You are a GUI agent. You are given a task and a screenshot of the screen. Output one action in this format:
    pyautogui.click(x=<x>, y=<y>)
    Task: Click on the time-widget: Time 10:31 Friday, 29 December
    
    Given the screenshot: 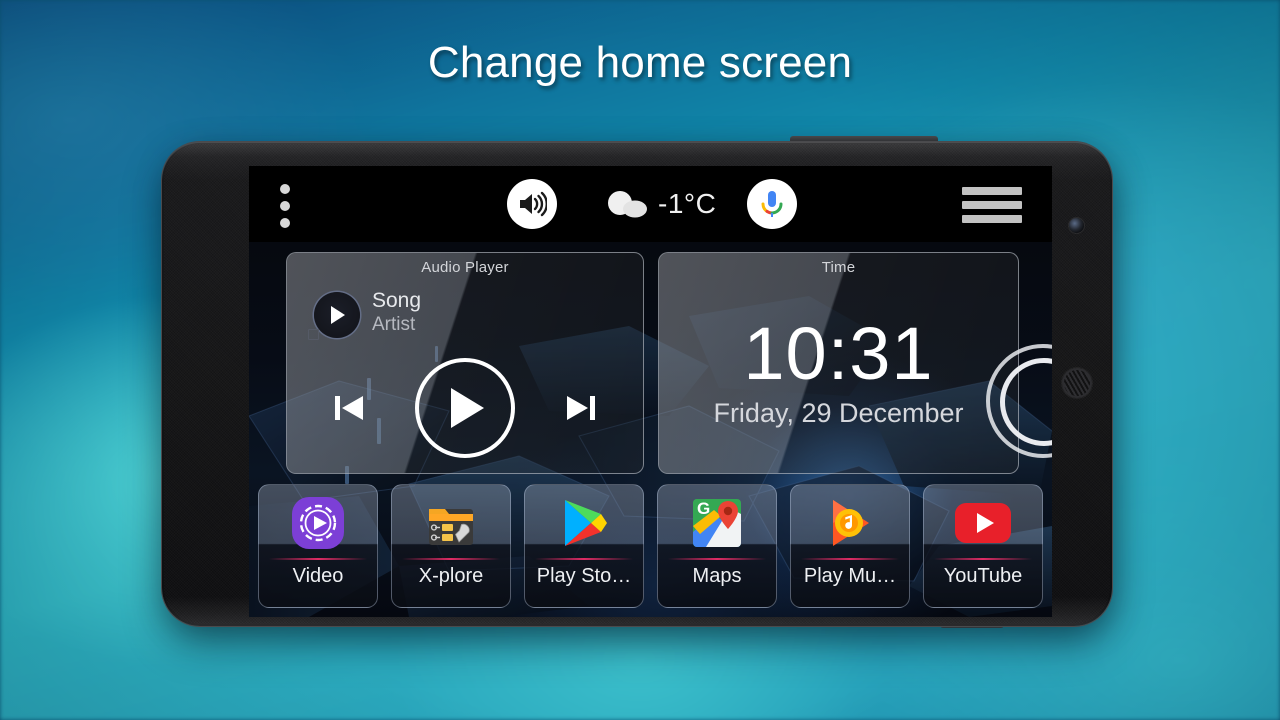 What is the action you would take?
    pyautogui.click(x=838, y=363)
    